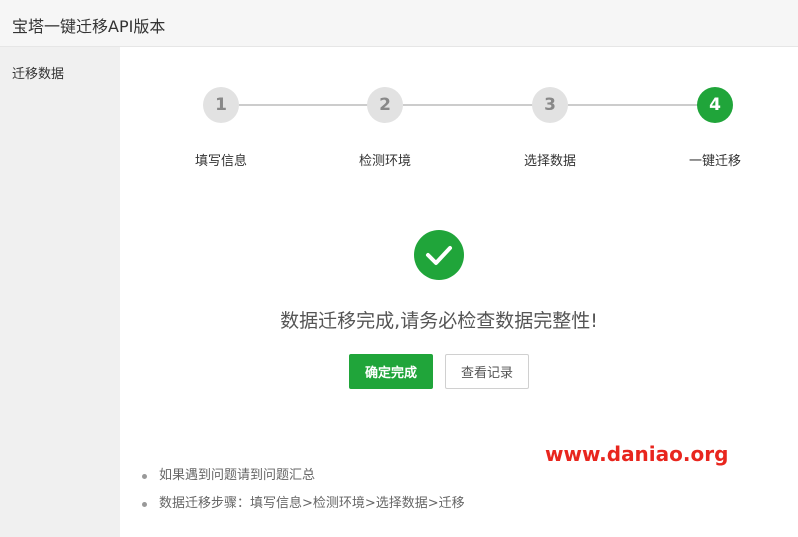 This screenshot has height=537, width=798. Describe the element at coordinates (89, 26) in the screenshot. I see `window-title: 宝塔一键迁移API版本` at that location.